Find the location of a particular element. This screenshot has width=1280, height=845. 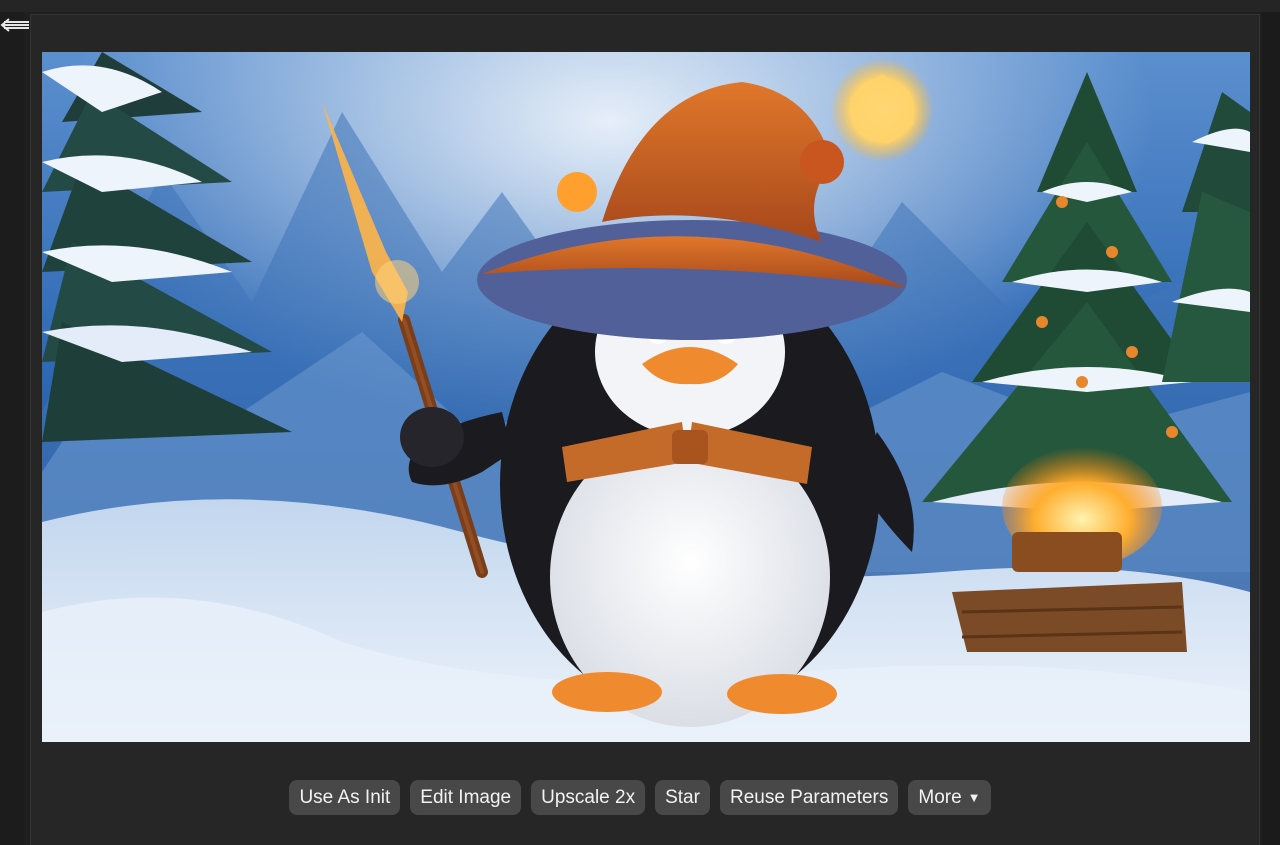

edit-image-button: Edit Image is located at coordinates (466, 797).